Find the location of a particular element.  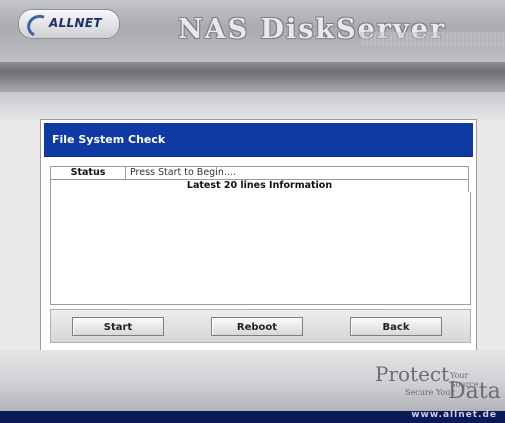

footer-url: www.allnet.de is located at coordinates (454, 415).